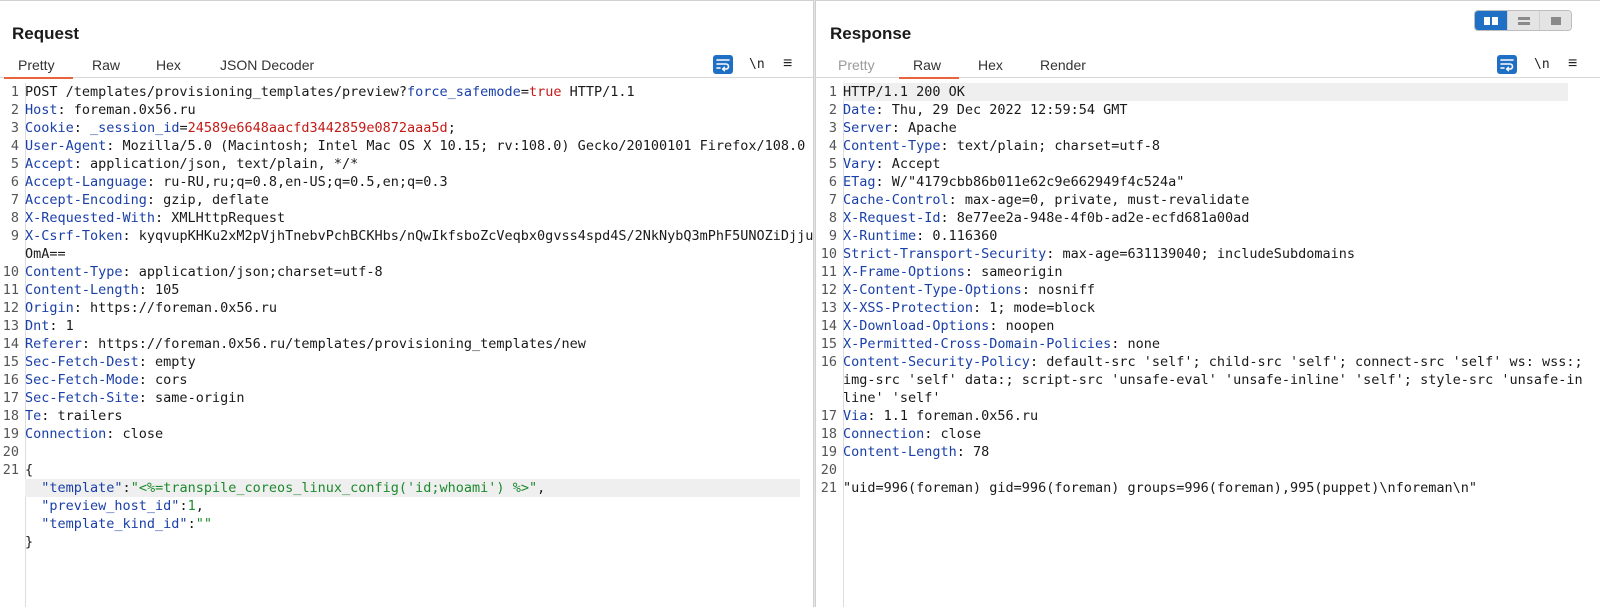  What do you see at coordinates (38, 67) in the screenshot?
I see `request-tab-pretty: Pretty` at bounding box center [38, 67].